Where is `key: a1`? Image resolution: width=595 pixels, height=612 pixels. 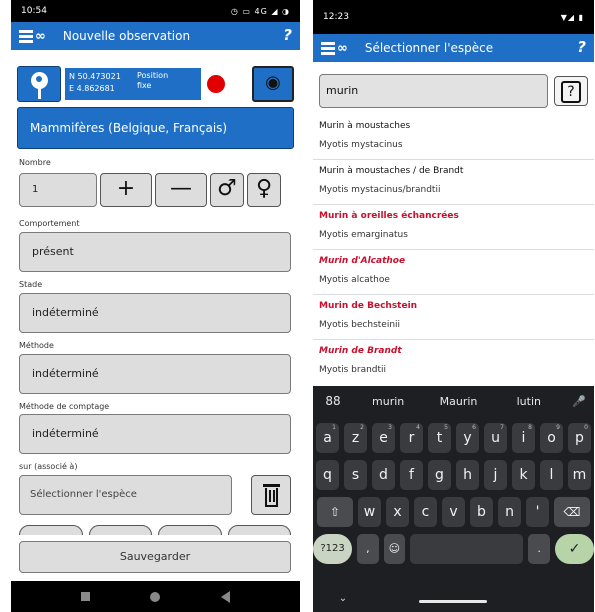
key: a1 is located at coordinates (327, 438).